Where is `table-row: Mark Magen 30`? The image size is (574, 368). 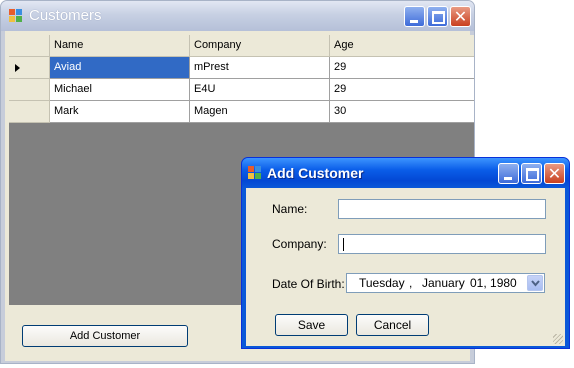 table-row: Mark Magen 30 is located at coordinates (241, 112).